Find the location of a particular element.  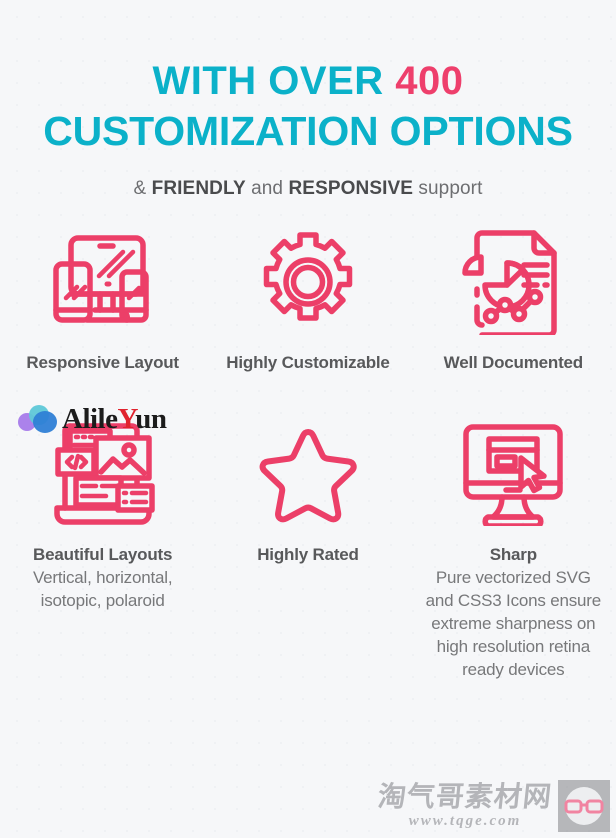

feature-title: Well Documented is located at coordinates (513, 362).